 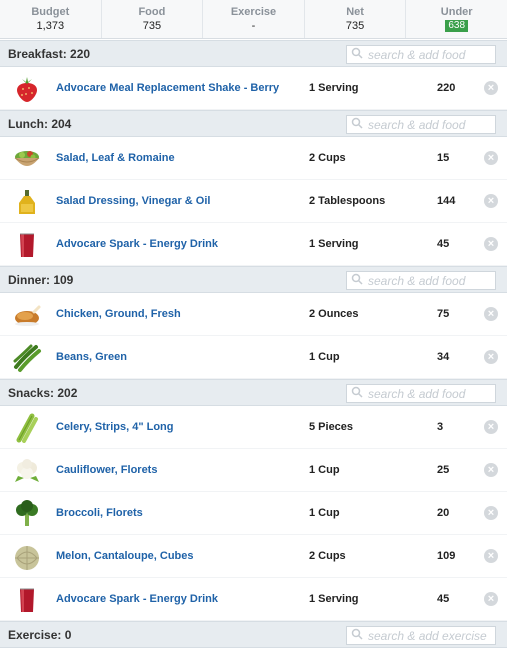 What do you see at coordinates (446, 556) in the screenshot?
I see `food-calories: 109` at bounding box center [446, 556].